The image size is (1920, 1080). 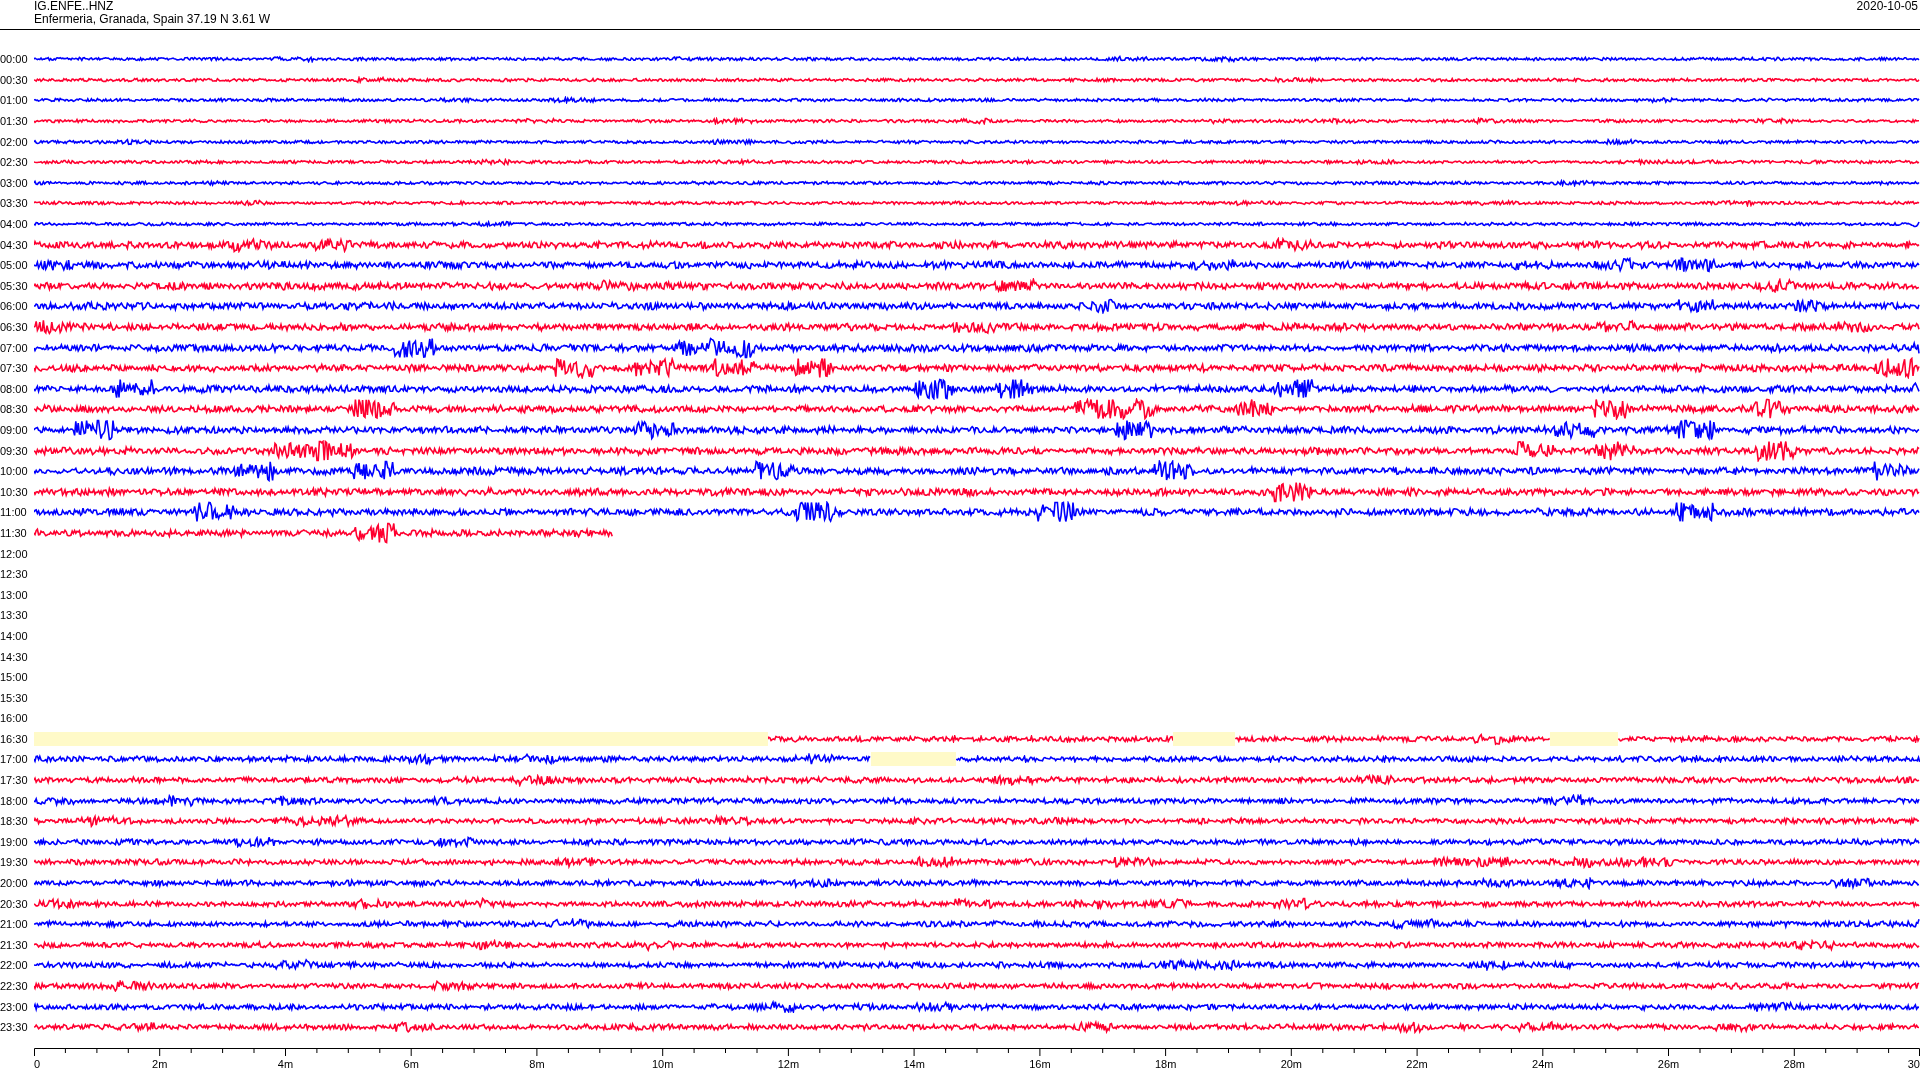 What do you see at coordinates (1165, 1063) in the screenshot?
I see `axis-tick-label: 18m` at bounding box center [1165, 1063].